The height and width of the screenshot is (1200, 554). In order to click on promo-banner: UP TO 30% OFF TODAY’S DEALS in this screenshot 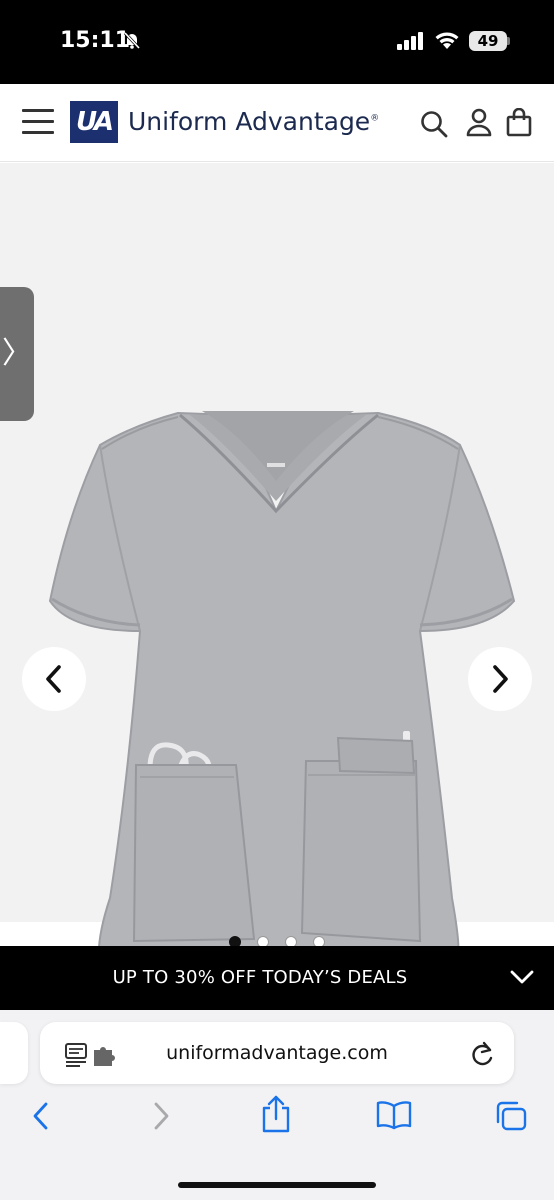, I will do `click(277, 978)`.